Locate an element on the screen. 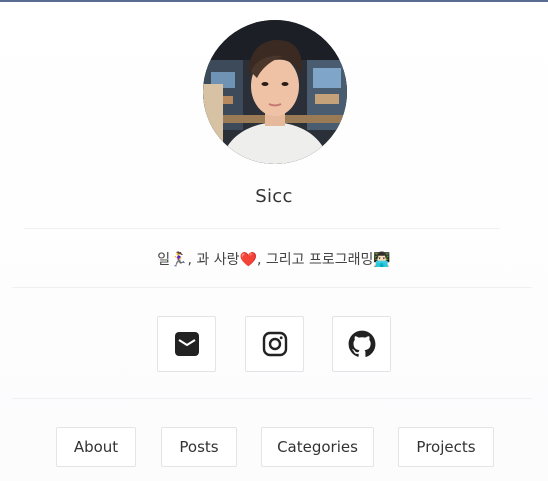 This screenshot has height=481, width=548. email-button is located at coordinates (186, 344).